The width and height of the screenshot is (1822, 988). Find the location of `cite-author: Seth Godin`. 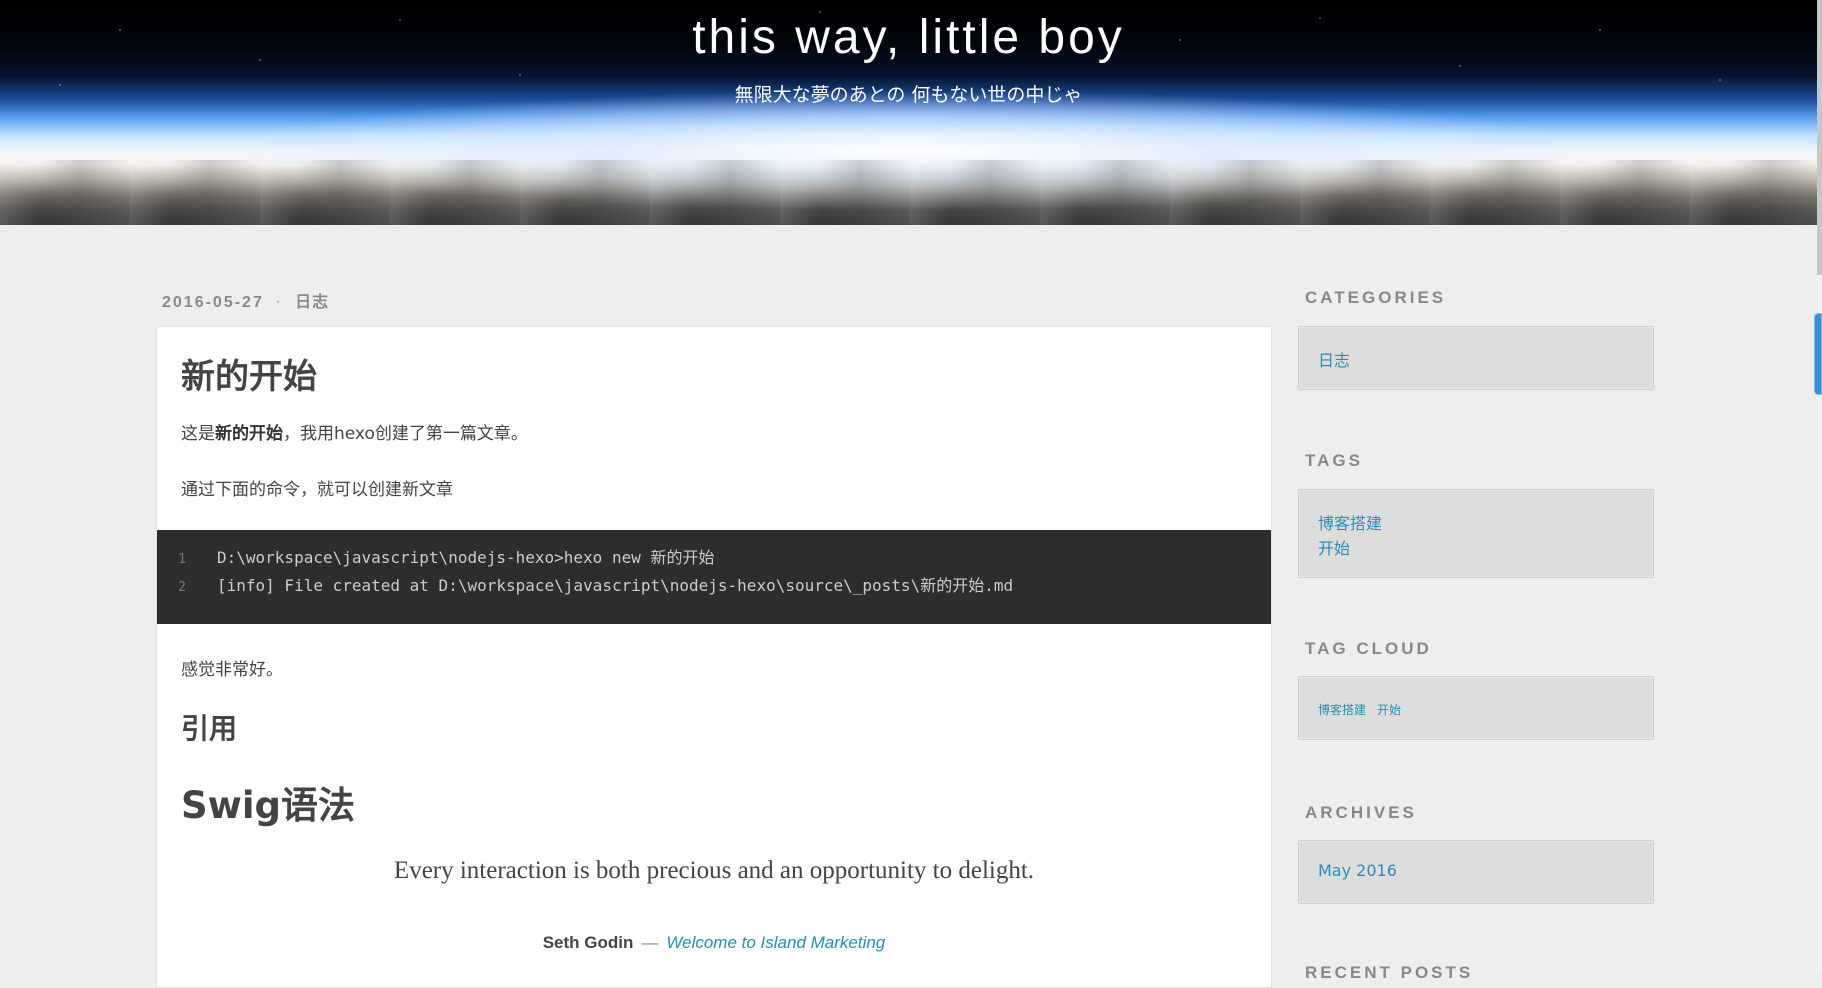

cite-author: Seth Godin is located at coordinates (588, 942).